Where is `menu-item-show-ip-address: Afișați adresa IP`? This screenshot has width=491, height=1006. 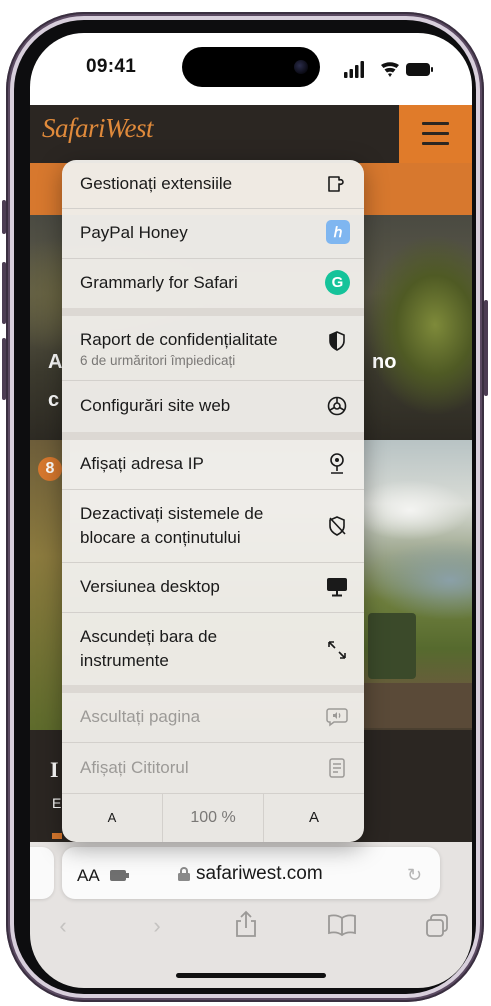 menu-item-show-ip-address: Afișați adresa IP is located at coordinates (213, 464).